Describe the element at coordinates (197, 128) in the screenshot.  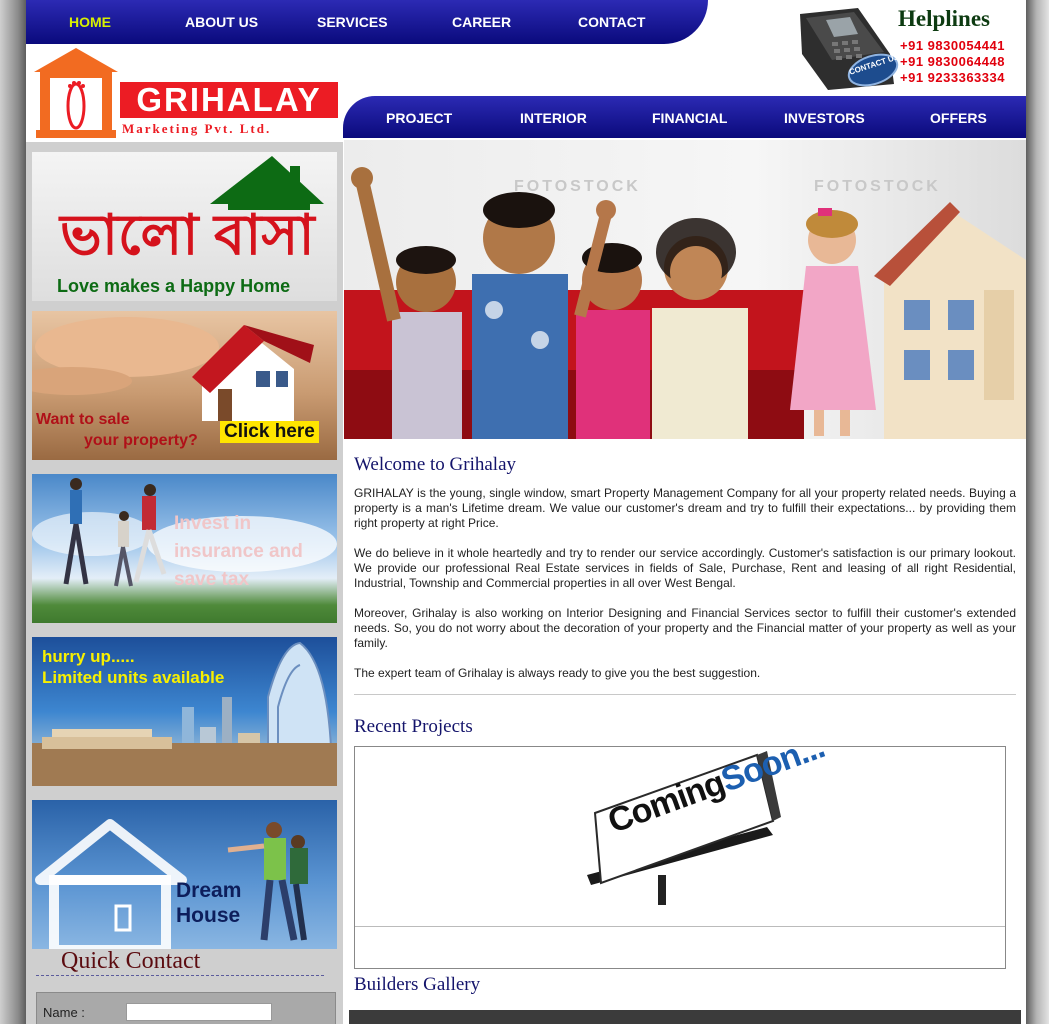
I see `logo-subtitle: Marketing Pvt. Ltd.` at that location.